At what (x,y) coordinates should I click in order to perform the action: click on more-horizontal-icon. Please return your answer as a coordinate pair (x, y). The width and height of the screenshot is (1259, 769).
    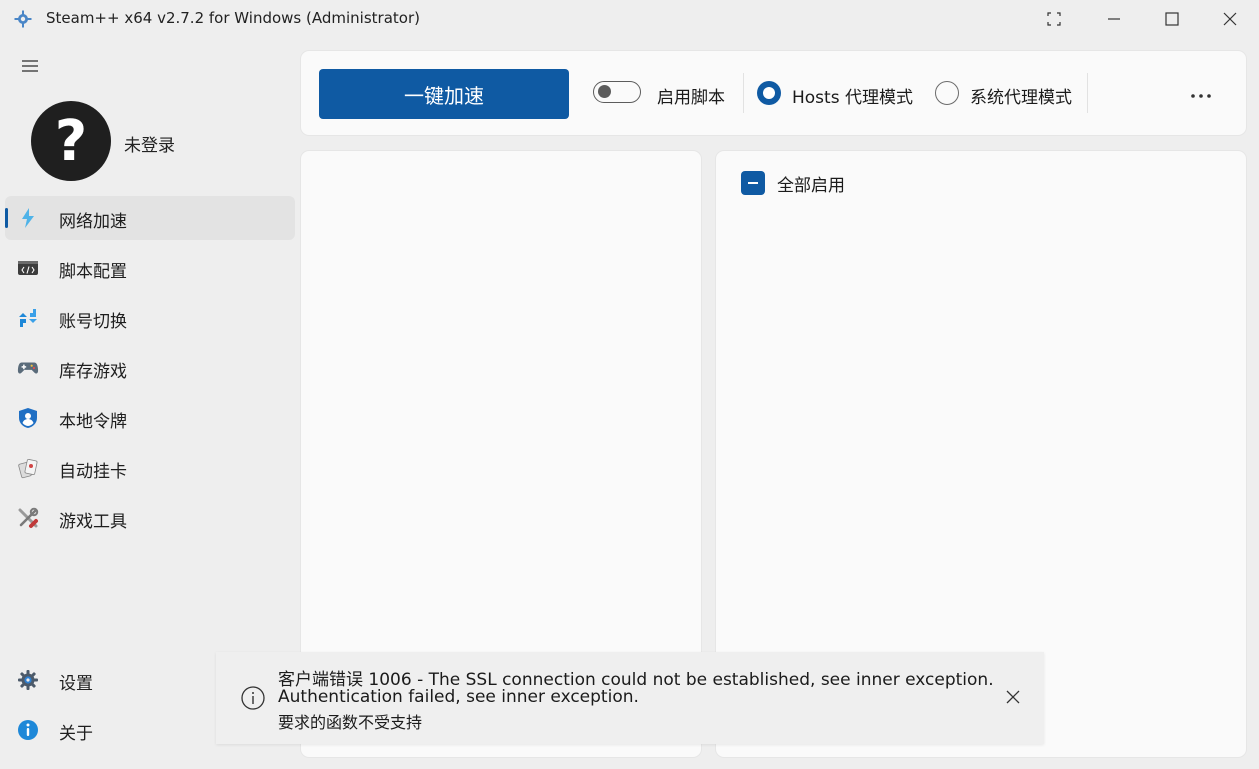
    Looking at the image, I should click on (1201, 93).